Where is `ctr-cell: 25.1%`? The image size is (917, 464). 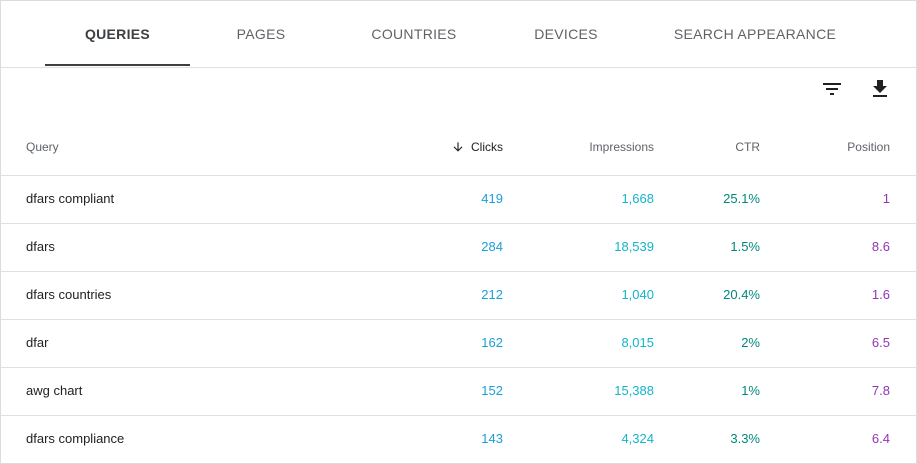 ctr-cell: 25.1% is located at coordinates (741, 198).